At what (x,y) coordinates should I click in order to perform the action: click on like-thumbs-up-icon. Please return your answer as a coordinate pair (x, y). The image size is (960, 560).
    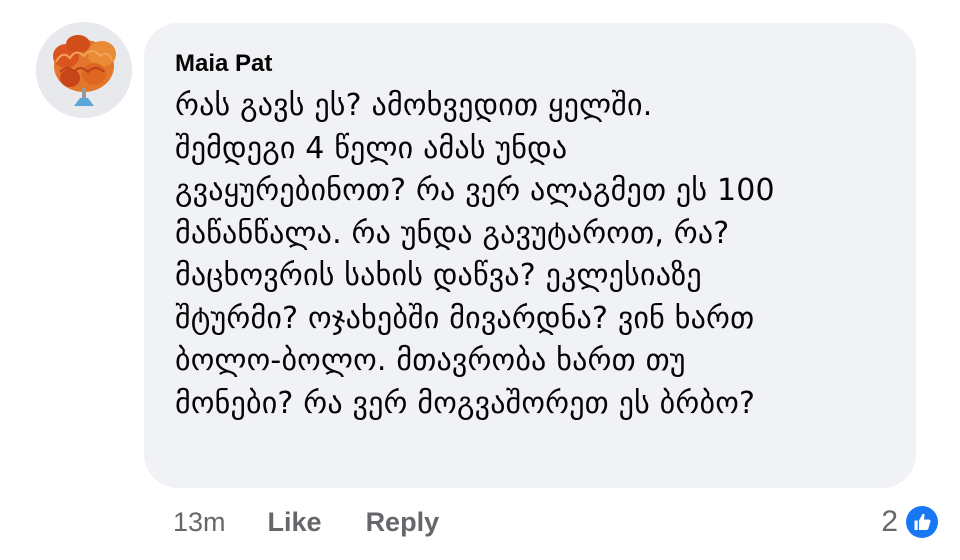
    Looking at the image, I should click on (922, 522).